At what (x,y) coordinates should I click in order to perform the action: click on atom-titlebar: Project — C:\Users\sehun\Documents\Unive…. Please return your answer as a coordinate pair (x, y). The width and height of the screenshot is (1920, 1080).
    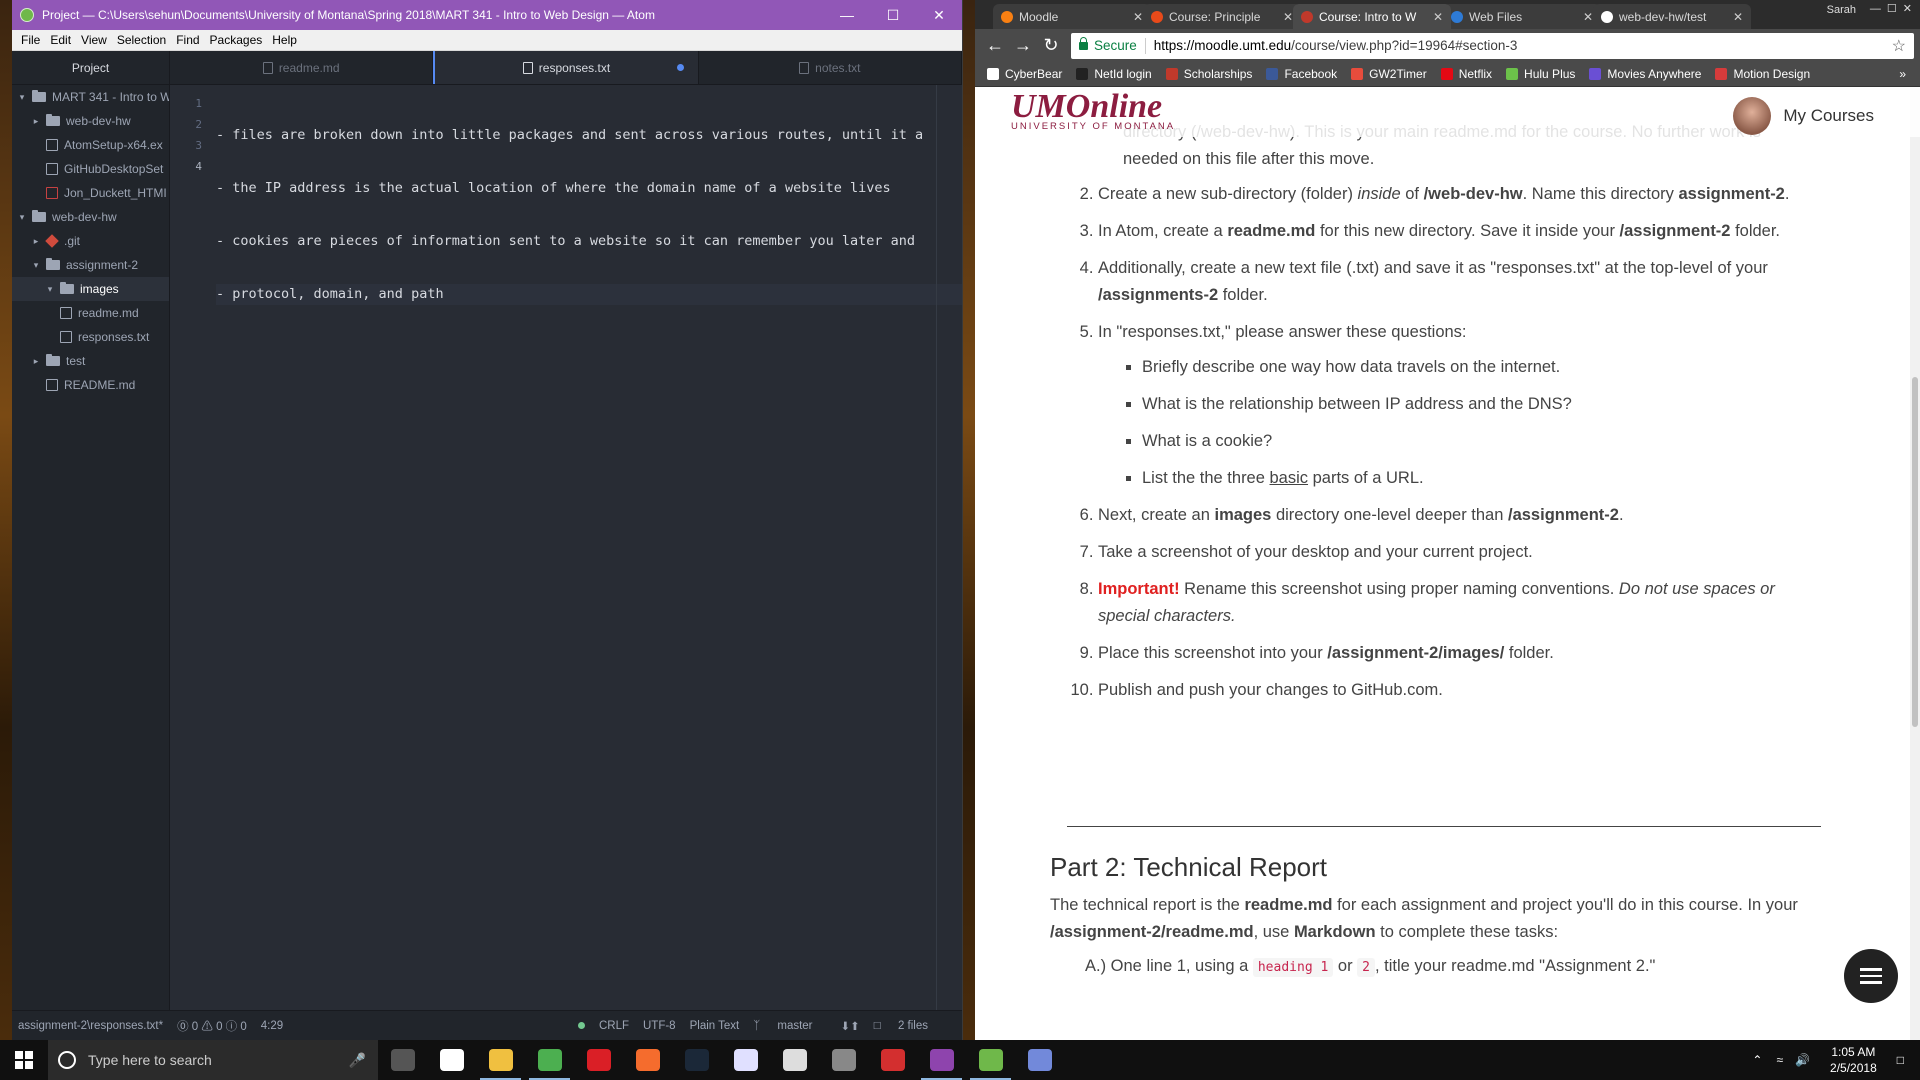
    Looking at the image, I should click on (487, 15).